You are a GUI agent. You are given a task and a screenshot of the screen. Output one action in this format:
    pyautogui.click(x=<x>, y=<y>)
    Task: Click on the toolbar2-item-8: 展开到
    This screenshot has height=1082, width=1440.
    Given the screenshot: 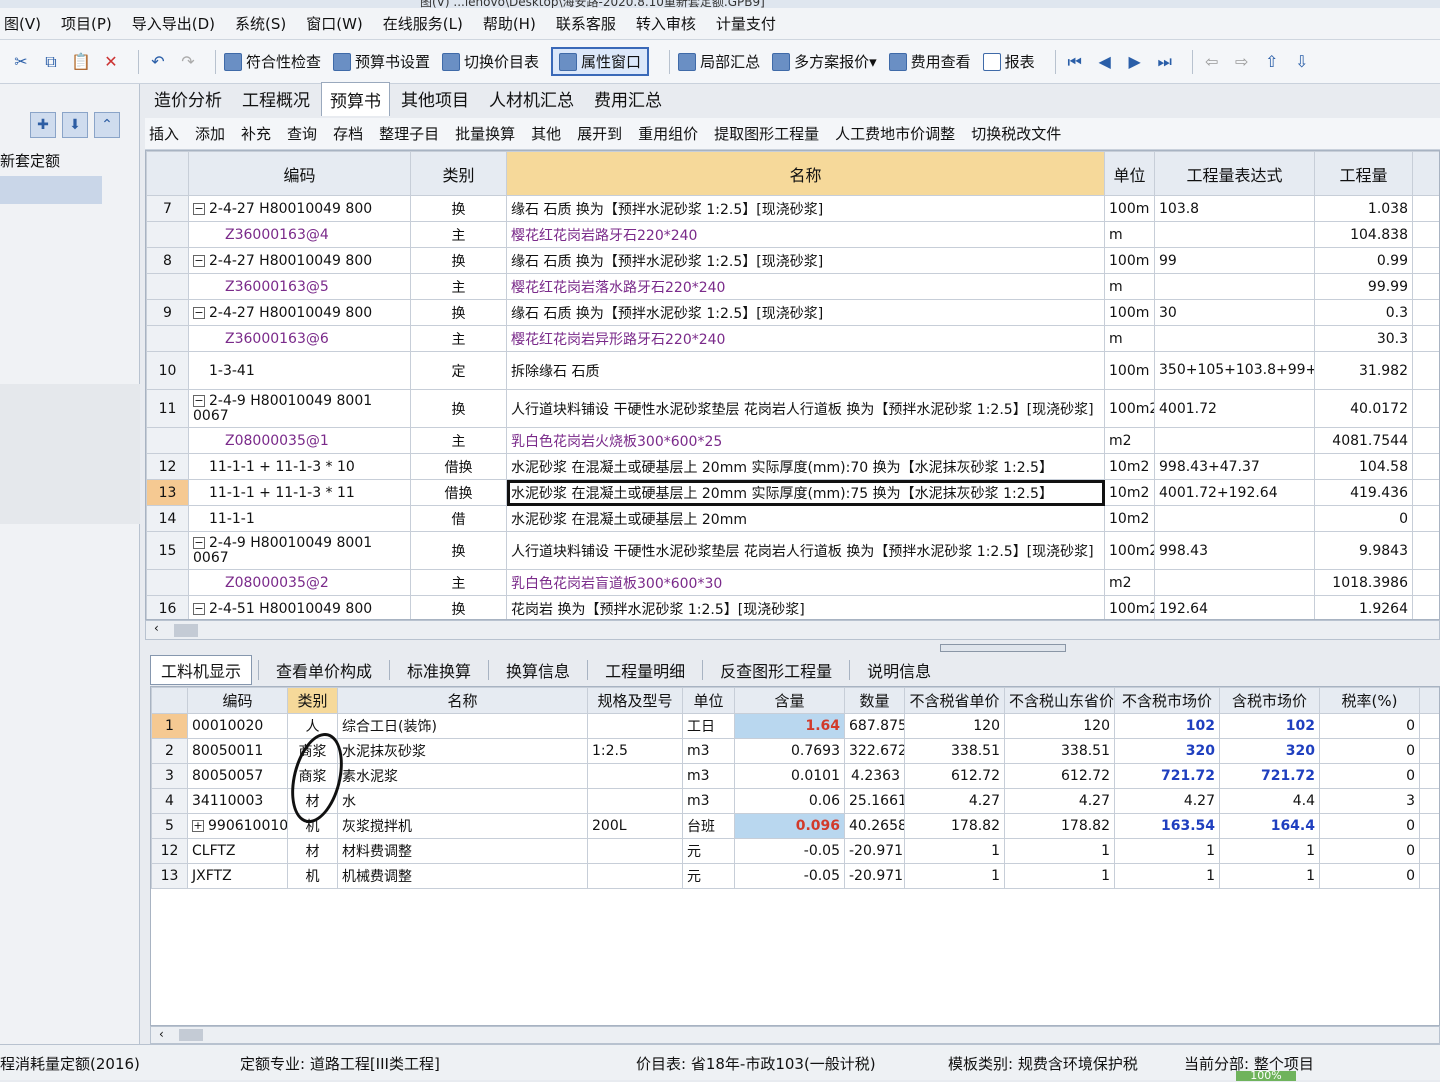 What is the action you would take?
    pyautogui.click(x=599, y=133)
    